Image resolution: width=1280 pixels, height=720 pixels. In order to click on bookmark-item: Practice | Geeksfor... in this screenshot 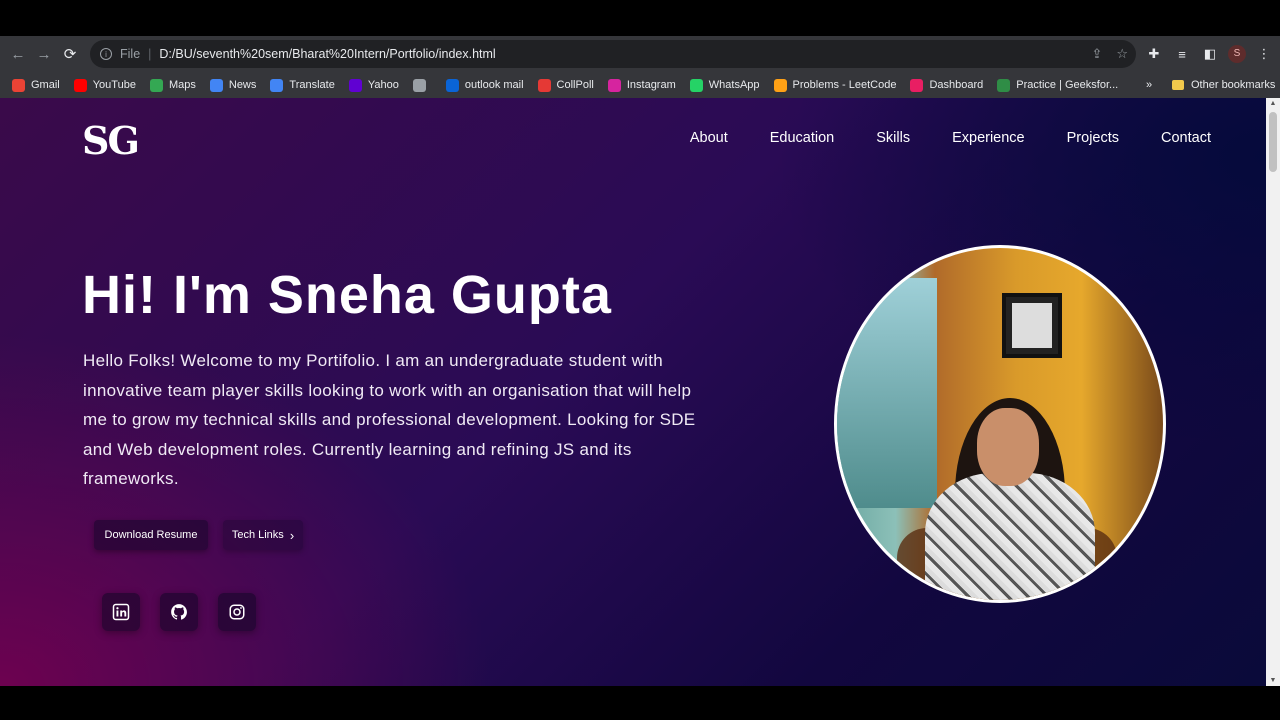, I will do `click(1058, 85)`.